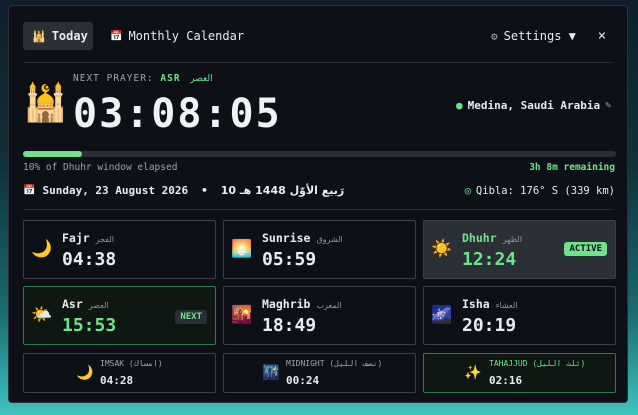 This screenshot has width=638, height=415. What do you see at coordinates (534, 105) in the screenshot?
I see `location: ● Medina, Saudi Arabia ✎` at bounding box center [534, 105].